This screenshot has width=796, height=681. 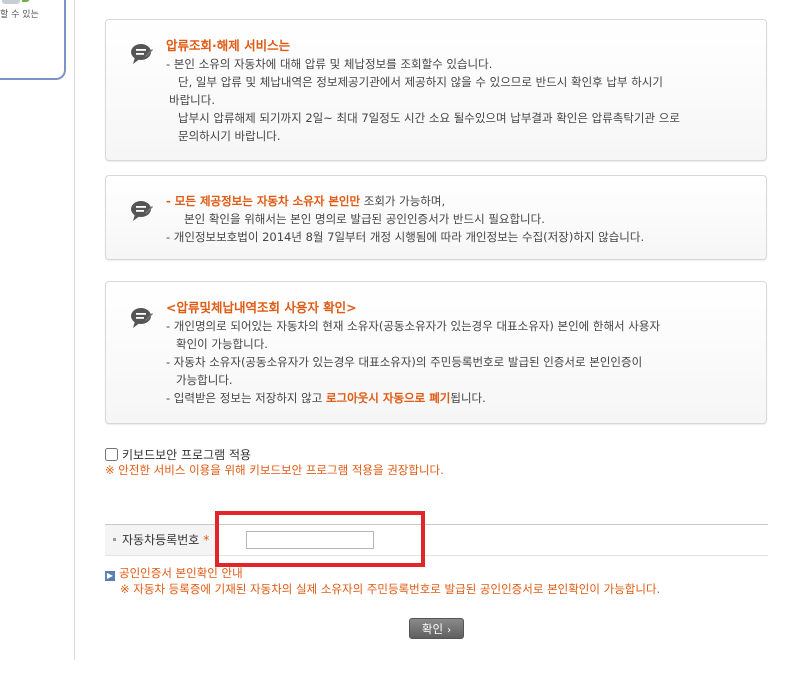 I want to click on keyboard-security-label: 키보드보안 프로그램 적용, so click(x=187, y=455).